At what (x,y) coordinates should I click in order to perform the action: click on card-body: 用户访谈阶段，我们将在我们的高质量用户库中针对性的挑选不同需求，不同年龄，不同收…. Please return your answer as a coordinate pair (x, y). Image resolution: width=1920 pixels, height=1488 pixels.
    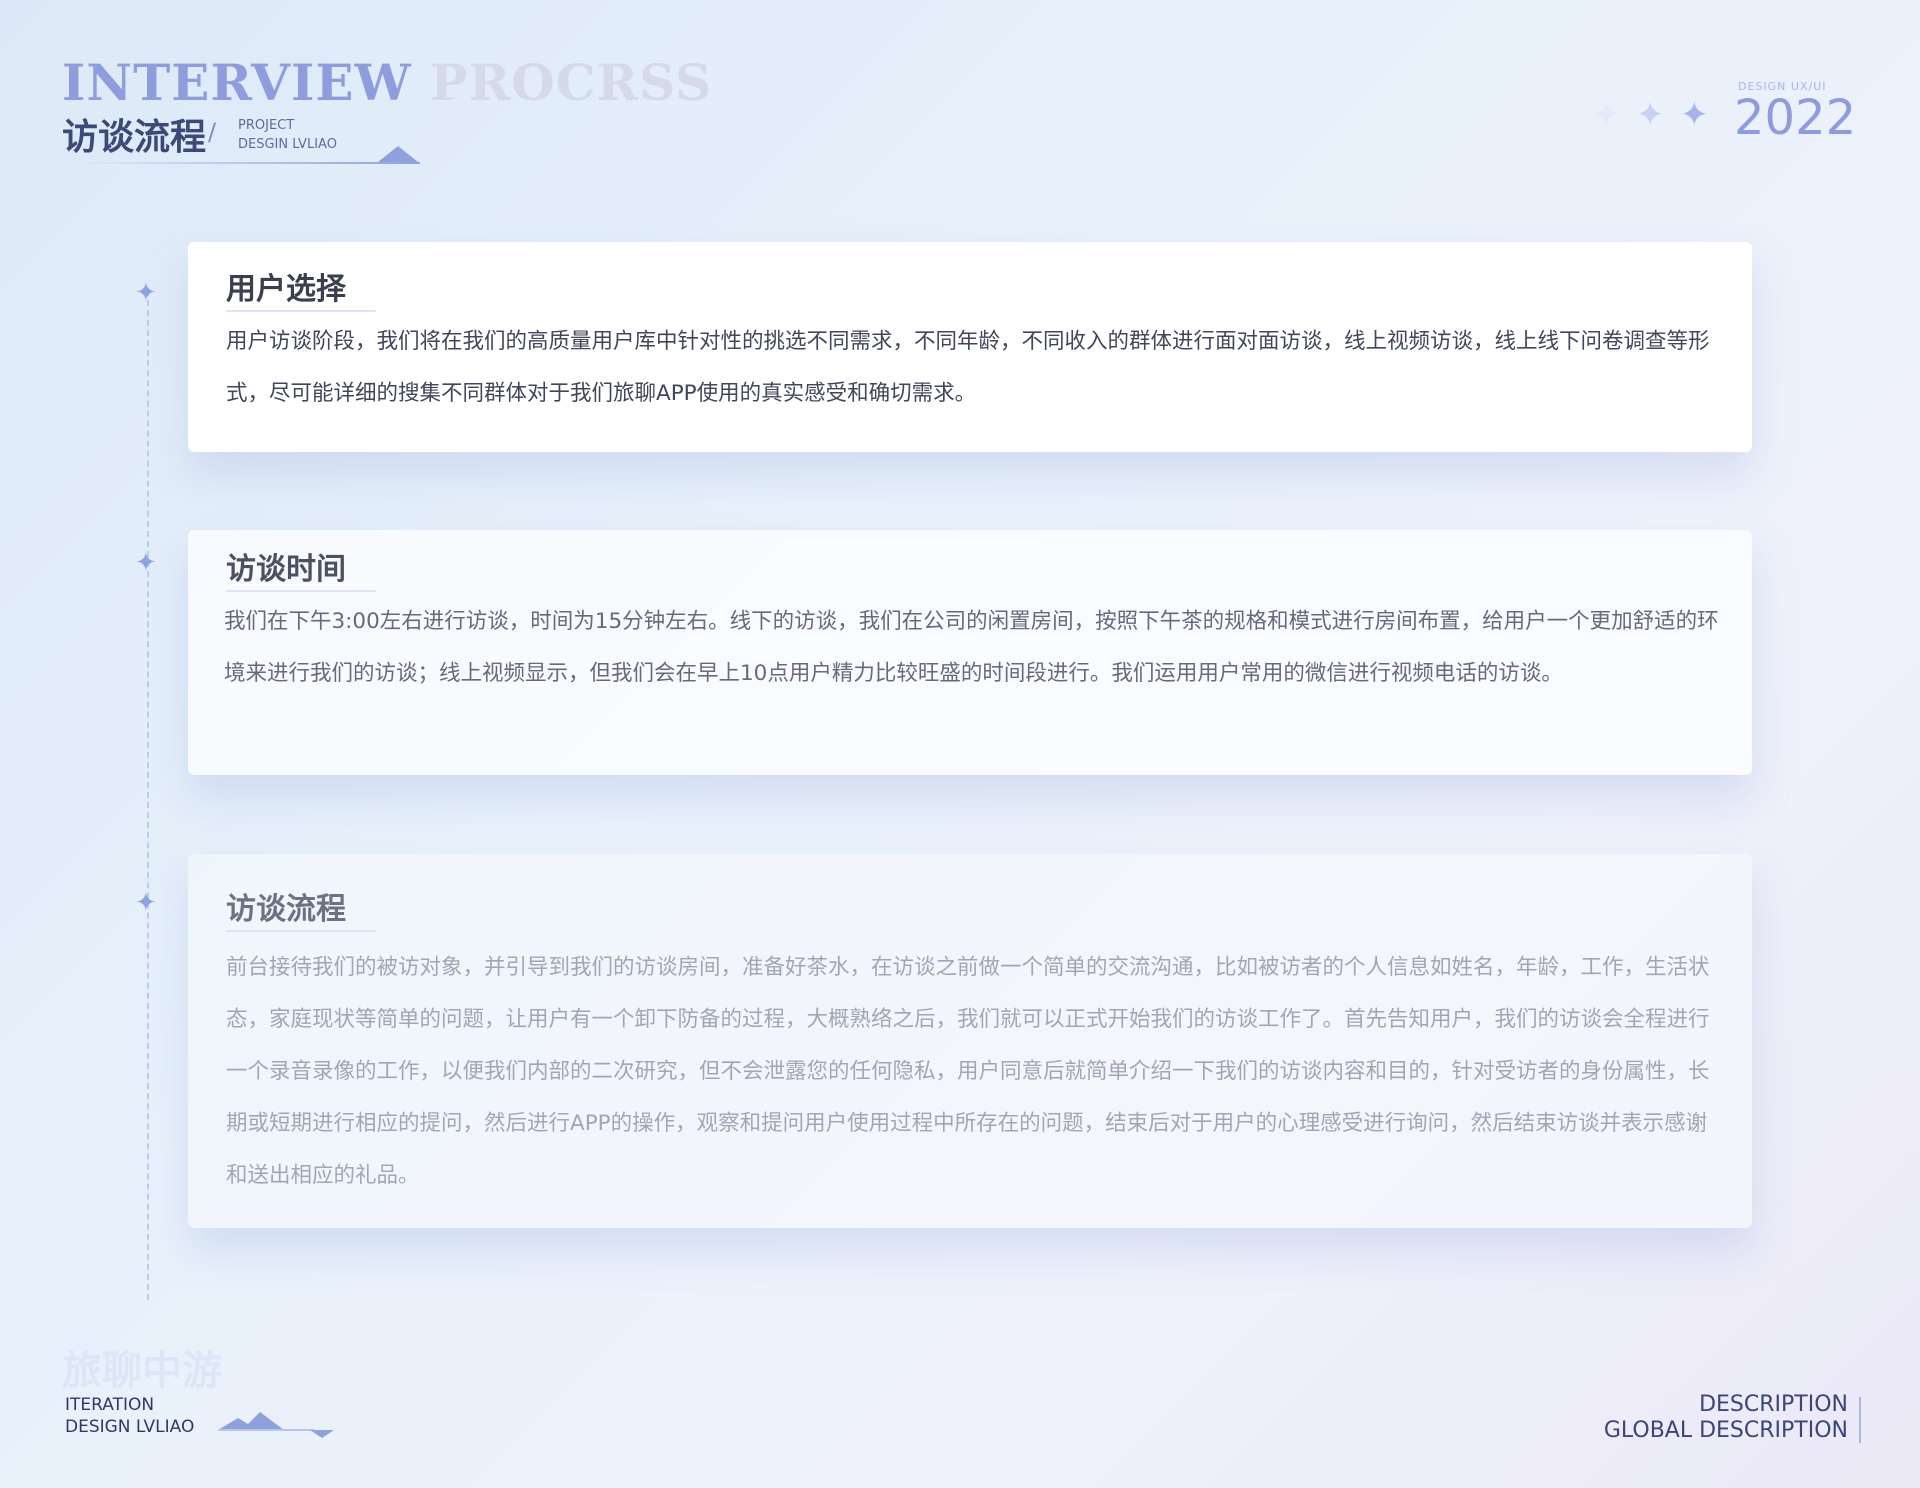
    Looking at the image, I should click on (968, 367).